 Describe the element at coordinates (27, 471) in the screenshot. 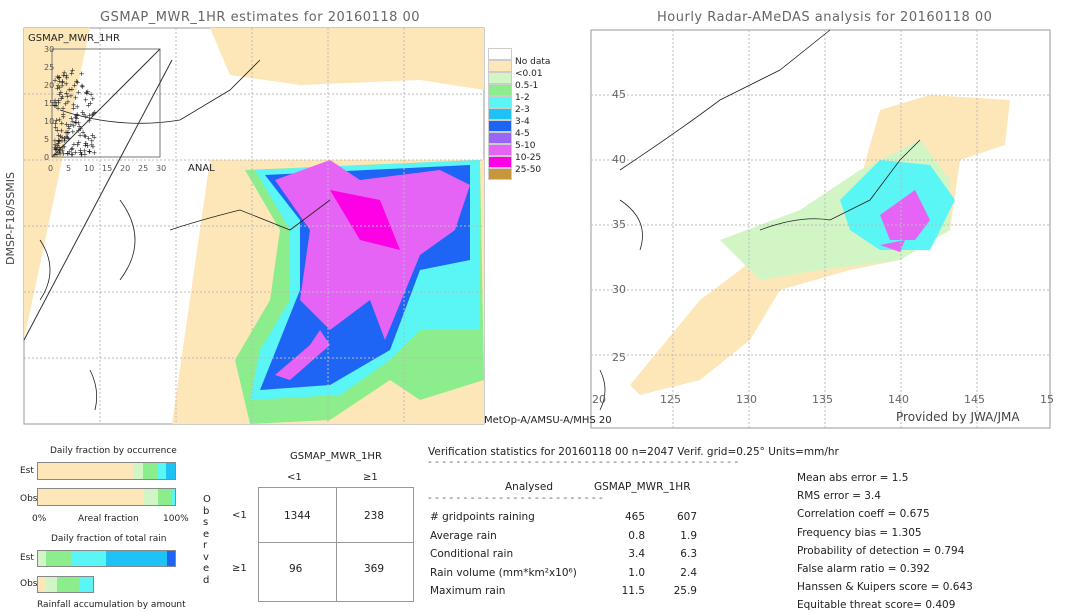

I see `occ-est-label: Est` at that location.